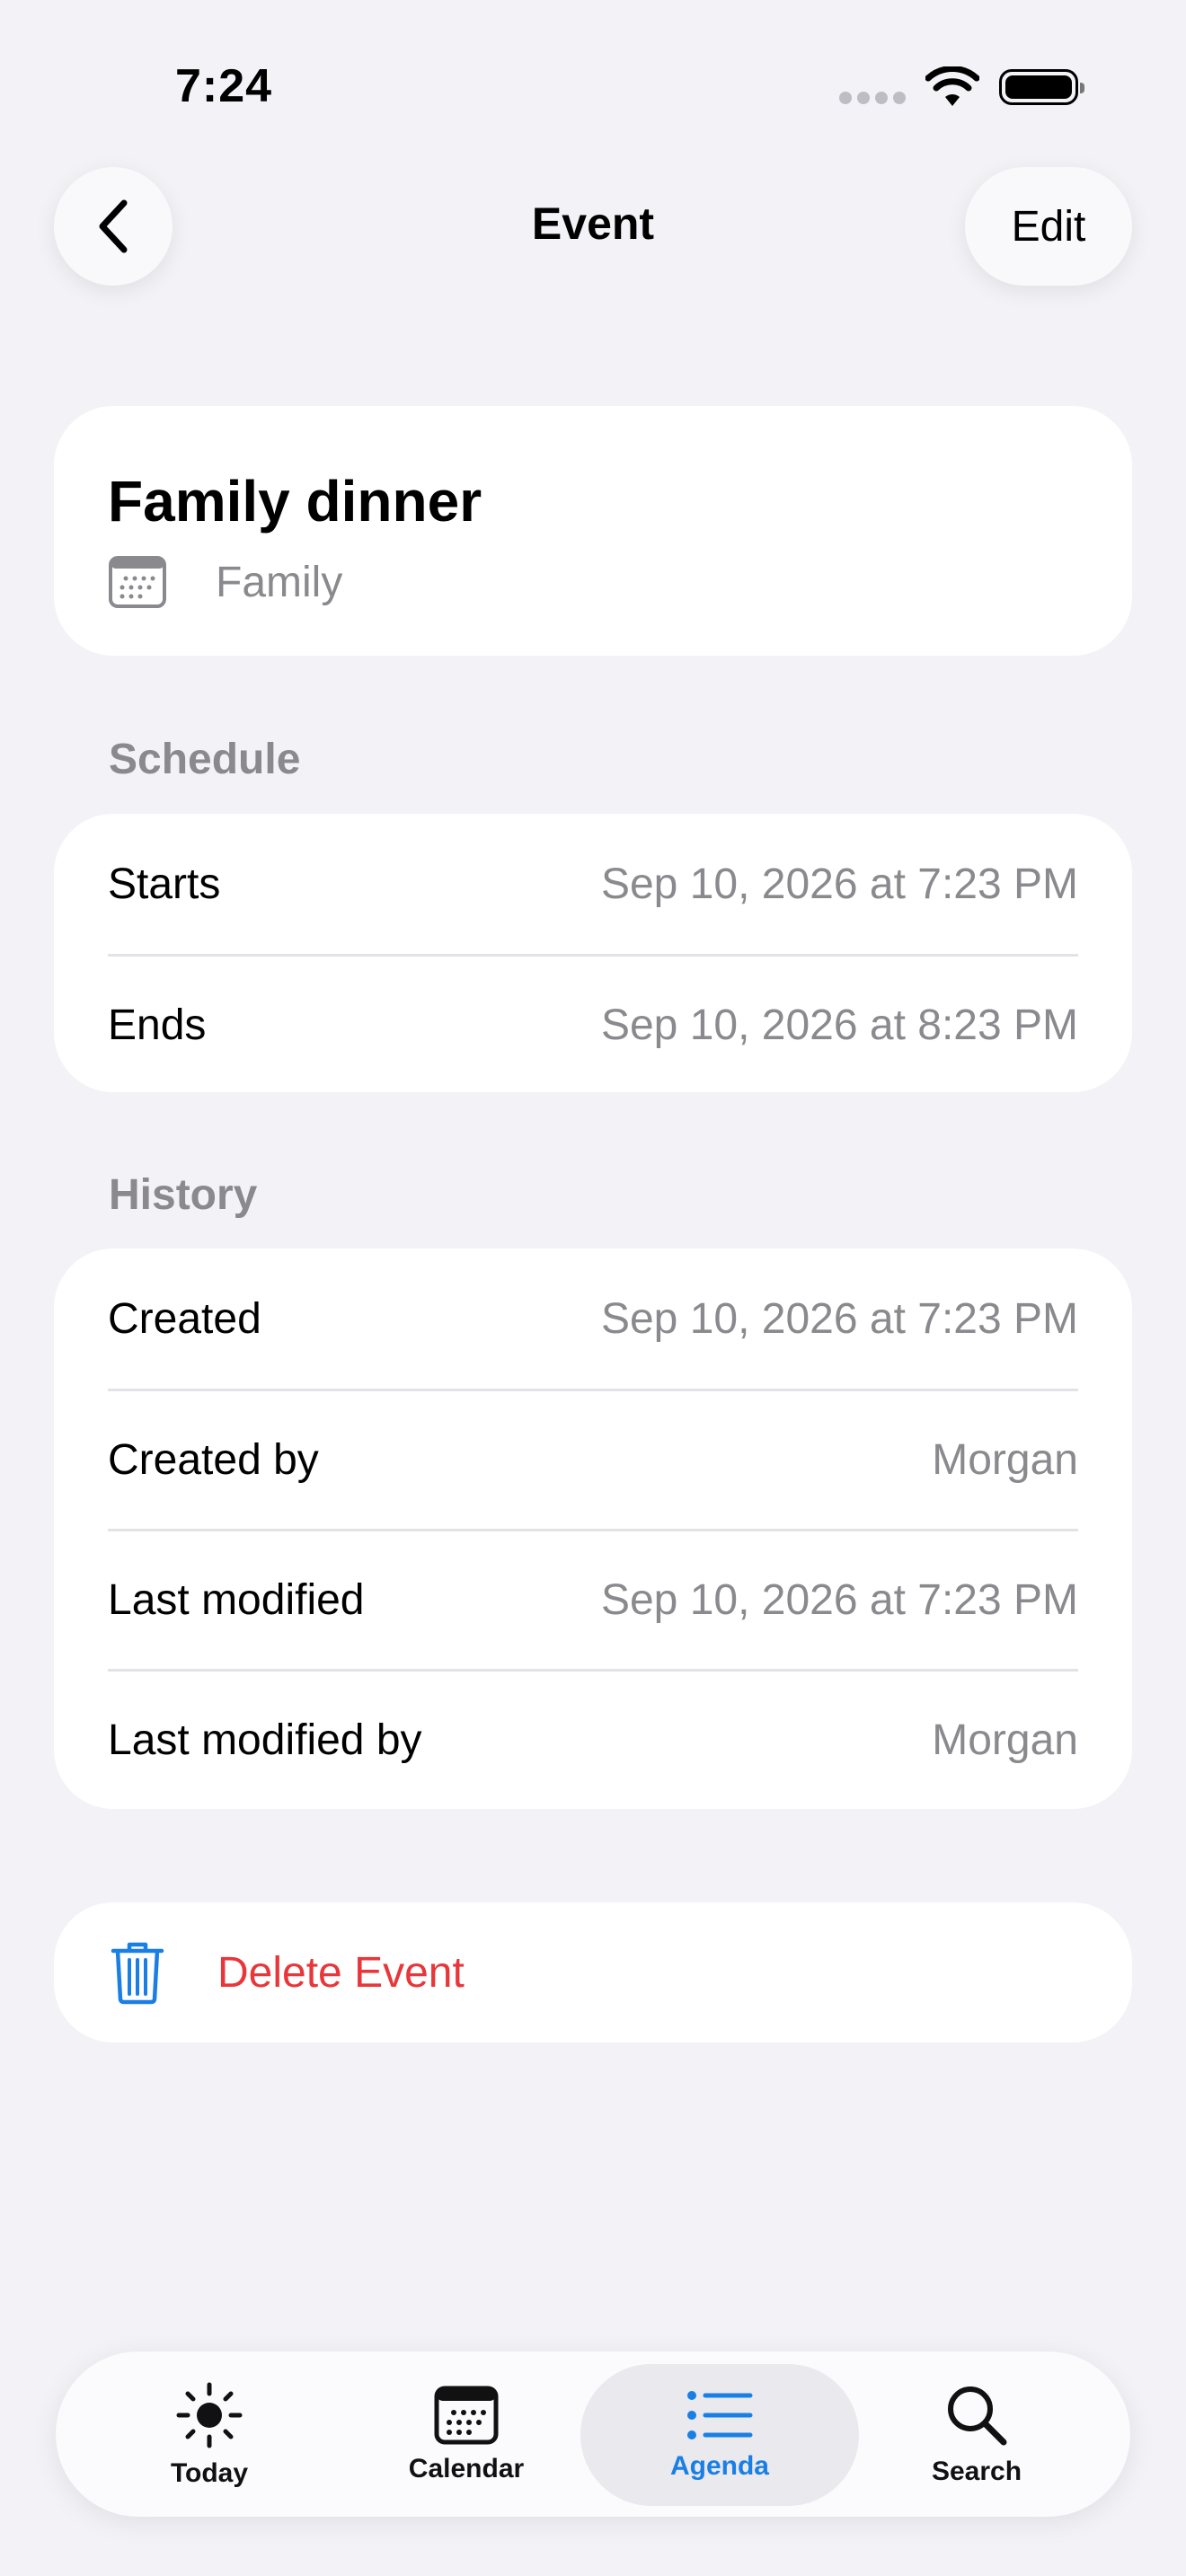 The width and height of the screenshot is (1186, 2576). Describe the element at coordinates (205, 759) in the screenshot. I see `schedule-section-header: Schedule` at that location.